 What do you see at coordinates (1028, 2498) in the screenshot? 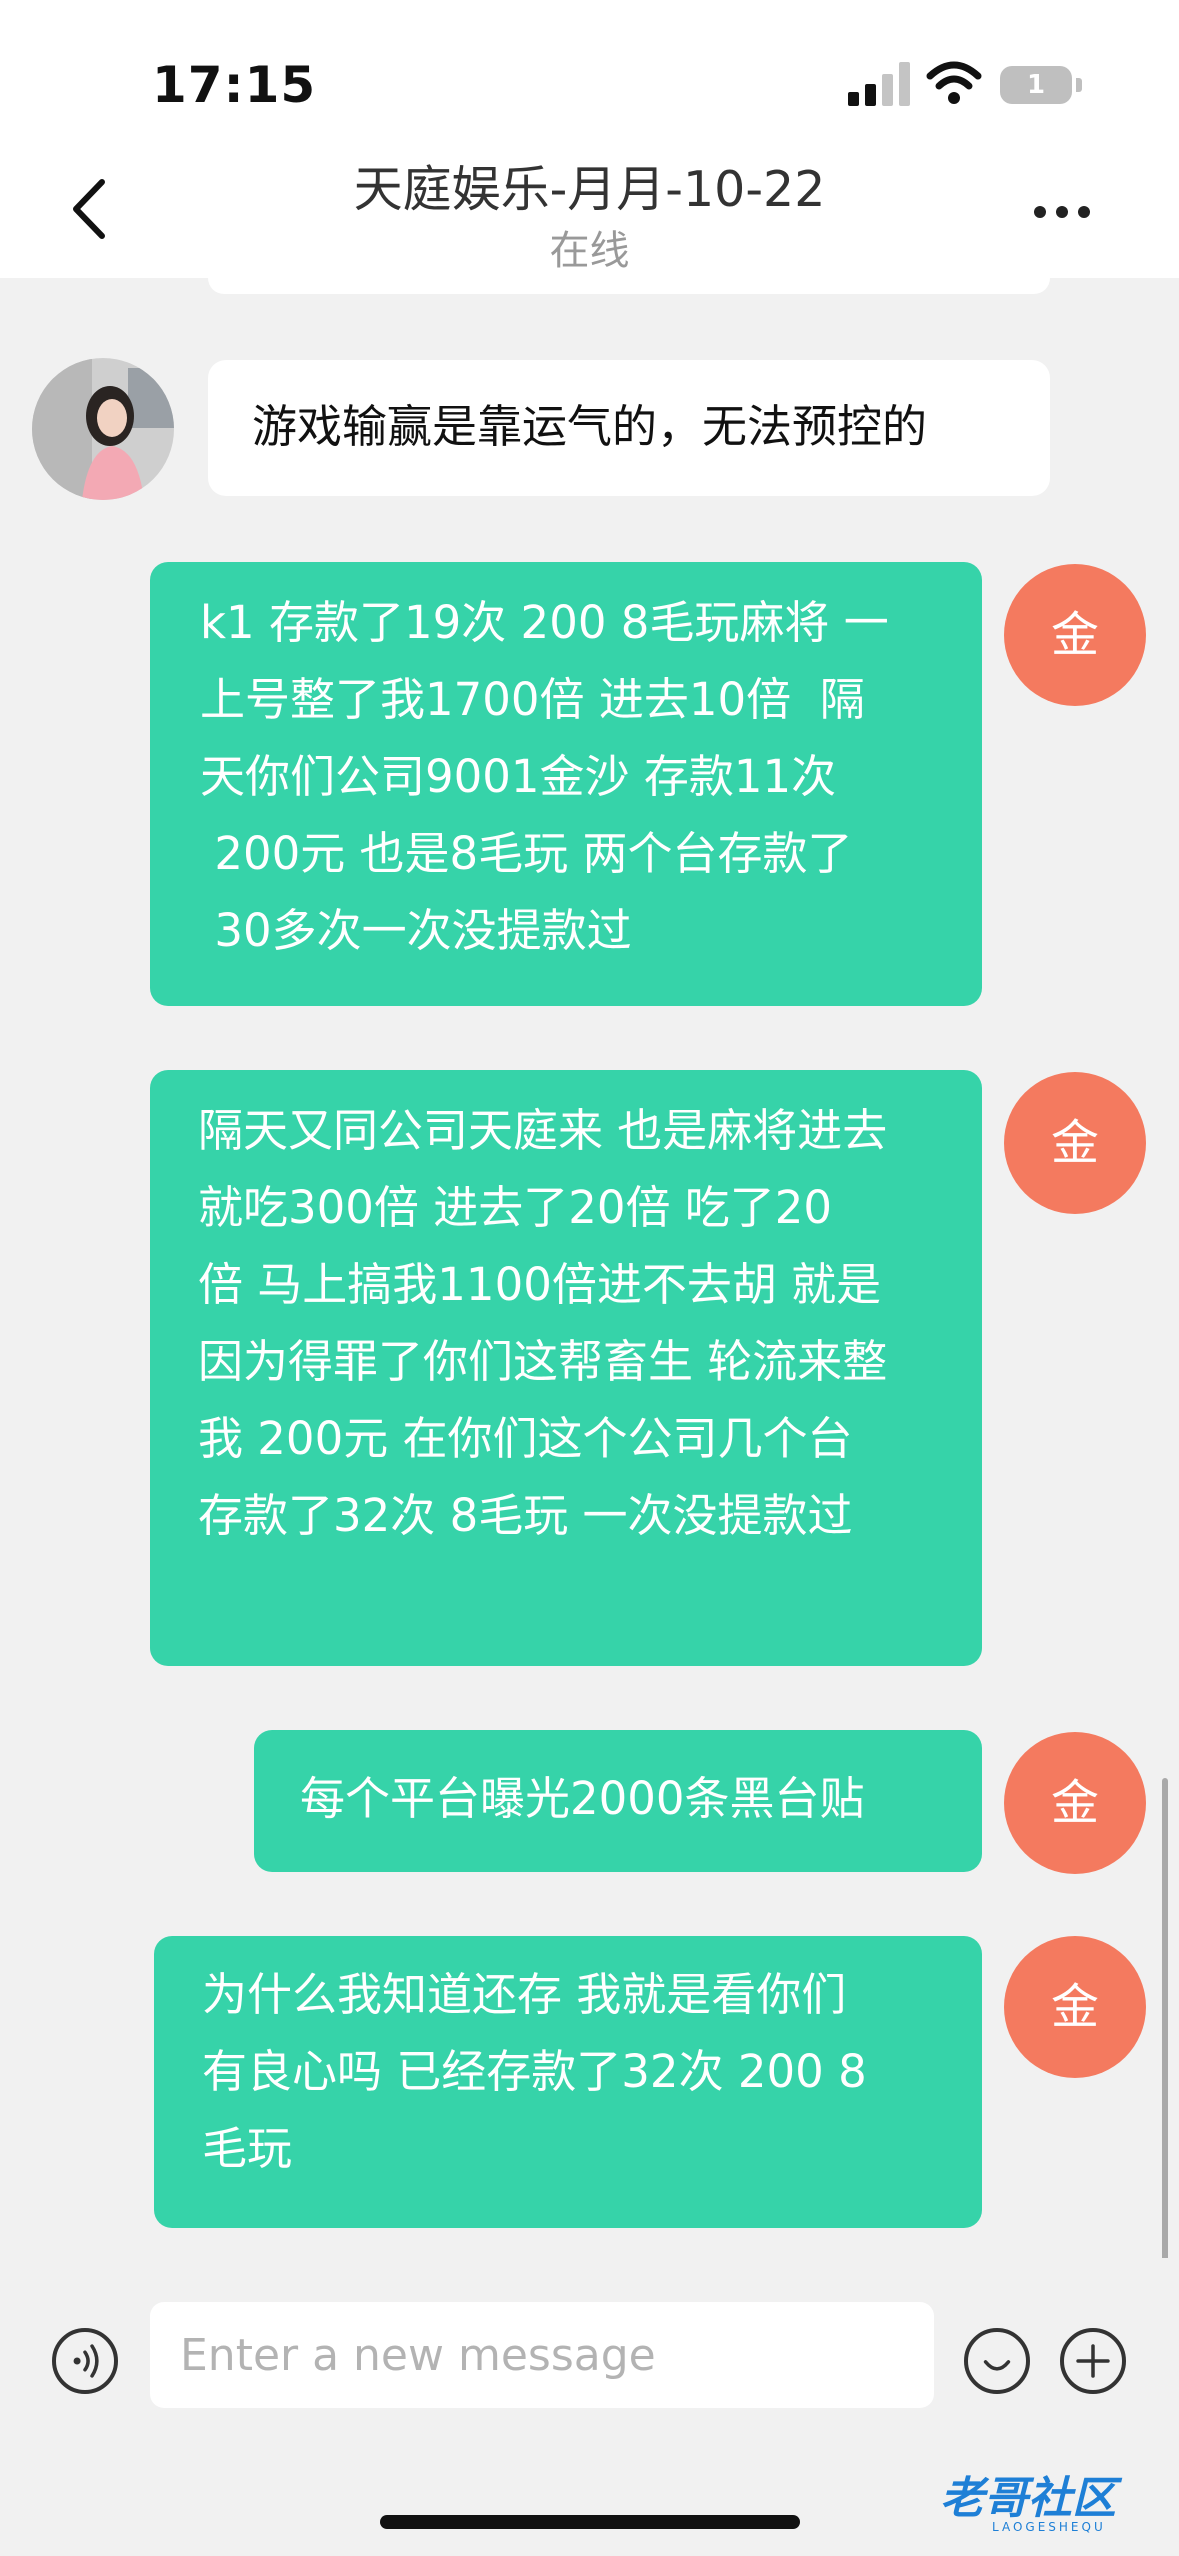
I see `watermark-text: 老哥社区` at bounding box center [1028, 2498].